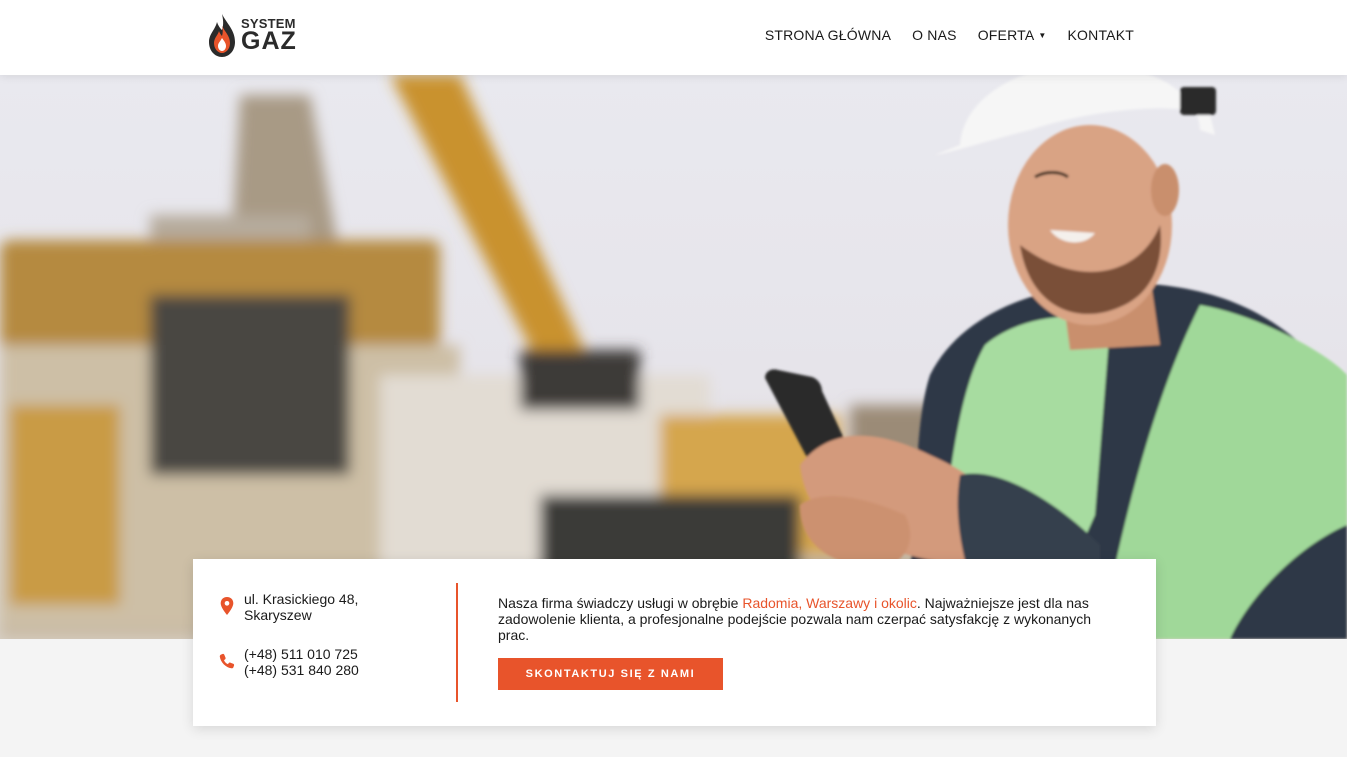 This screenshot has height=757, width=1347. I want to click on nav-item-offer-label: OFERTA, so click(1006, 35).